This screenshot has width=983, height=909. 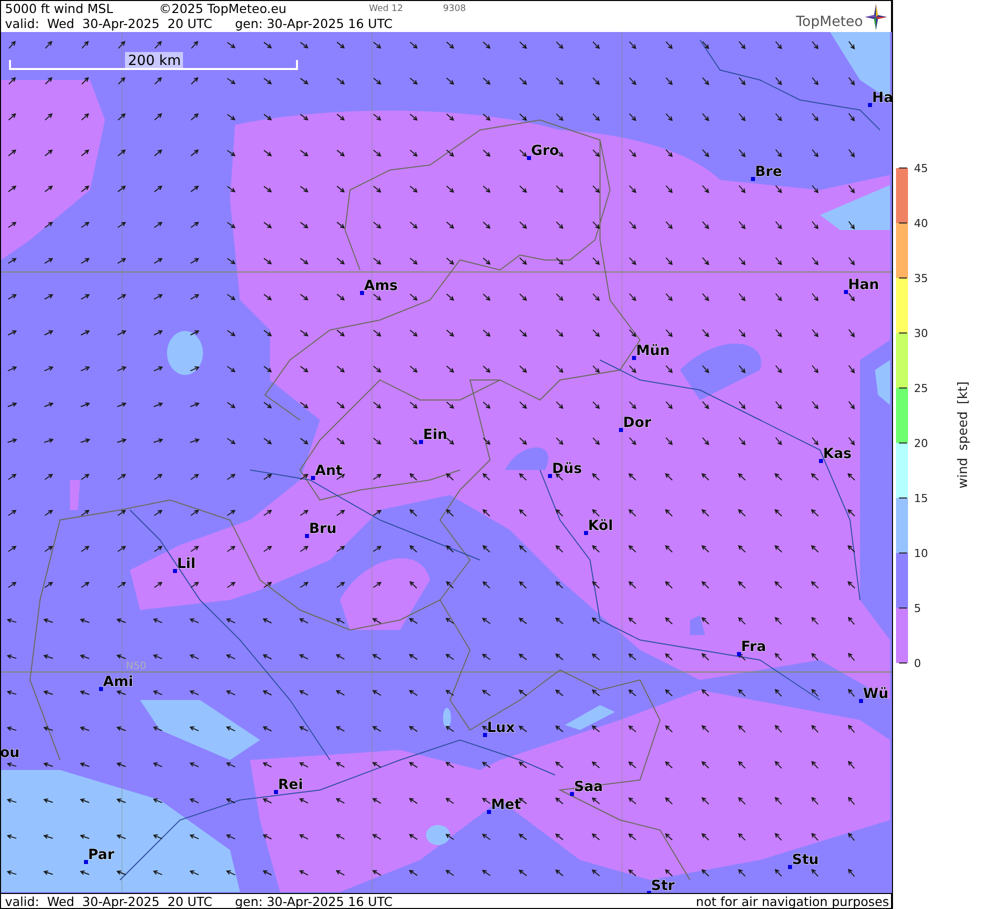 I want to click on city-label: Mün, so click(x=653, y=351).